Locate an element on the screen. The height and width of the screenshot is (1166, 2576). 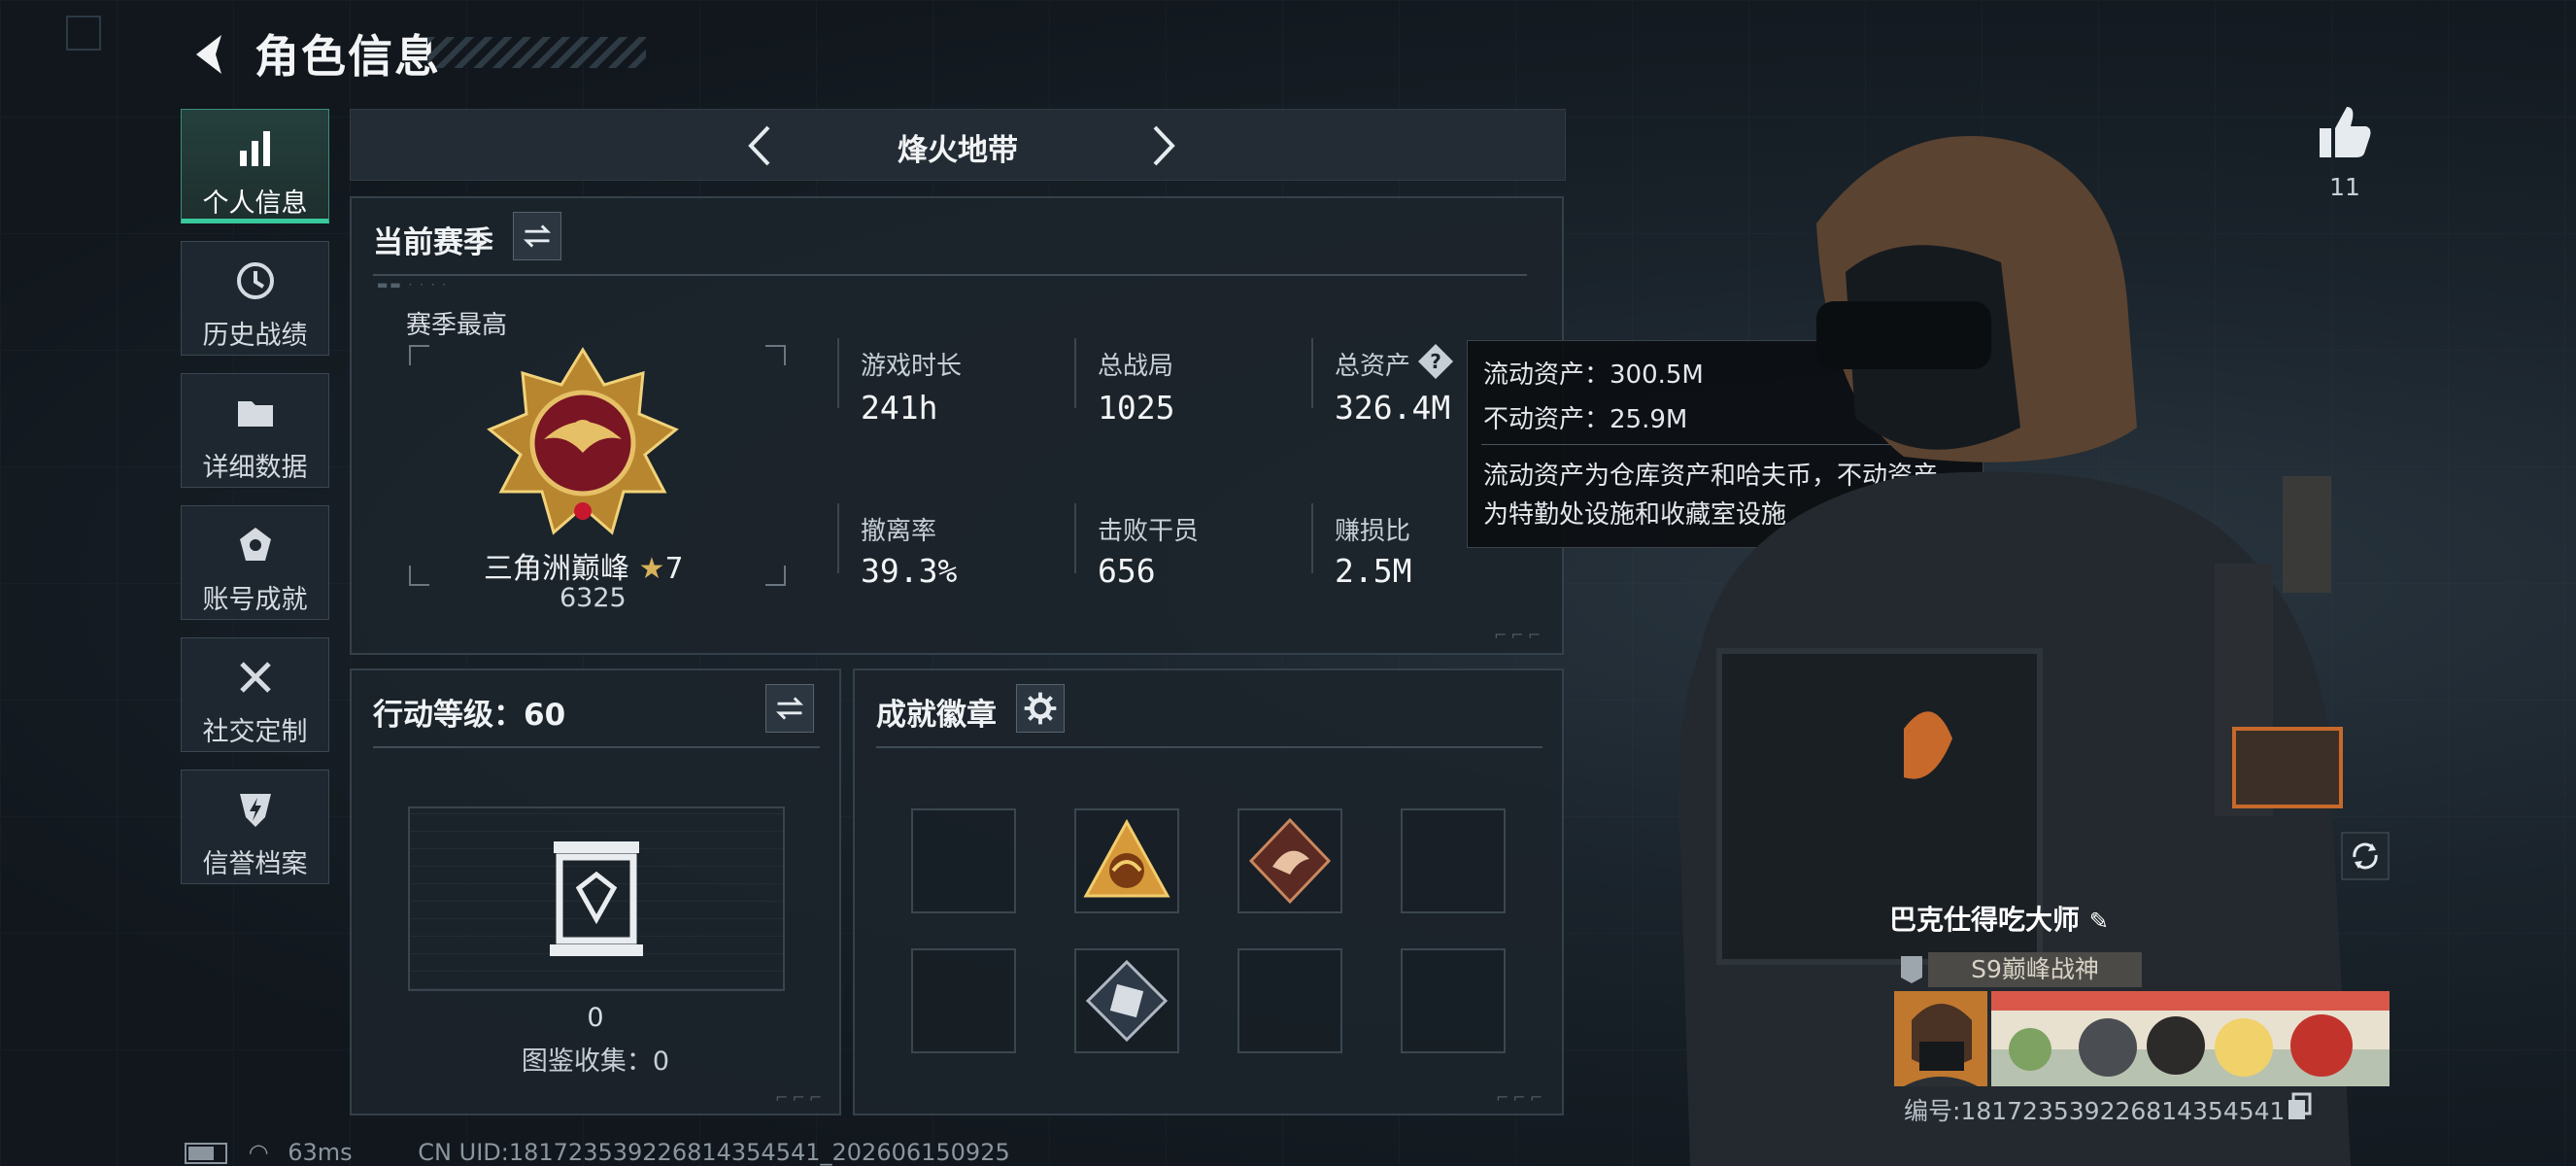
rank-name: 三角洲巅峰 is located at coordinates (556, 569).